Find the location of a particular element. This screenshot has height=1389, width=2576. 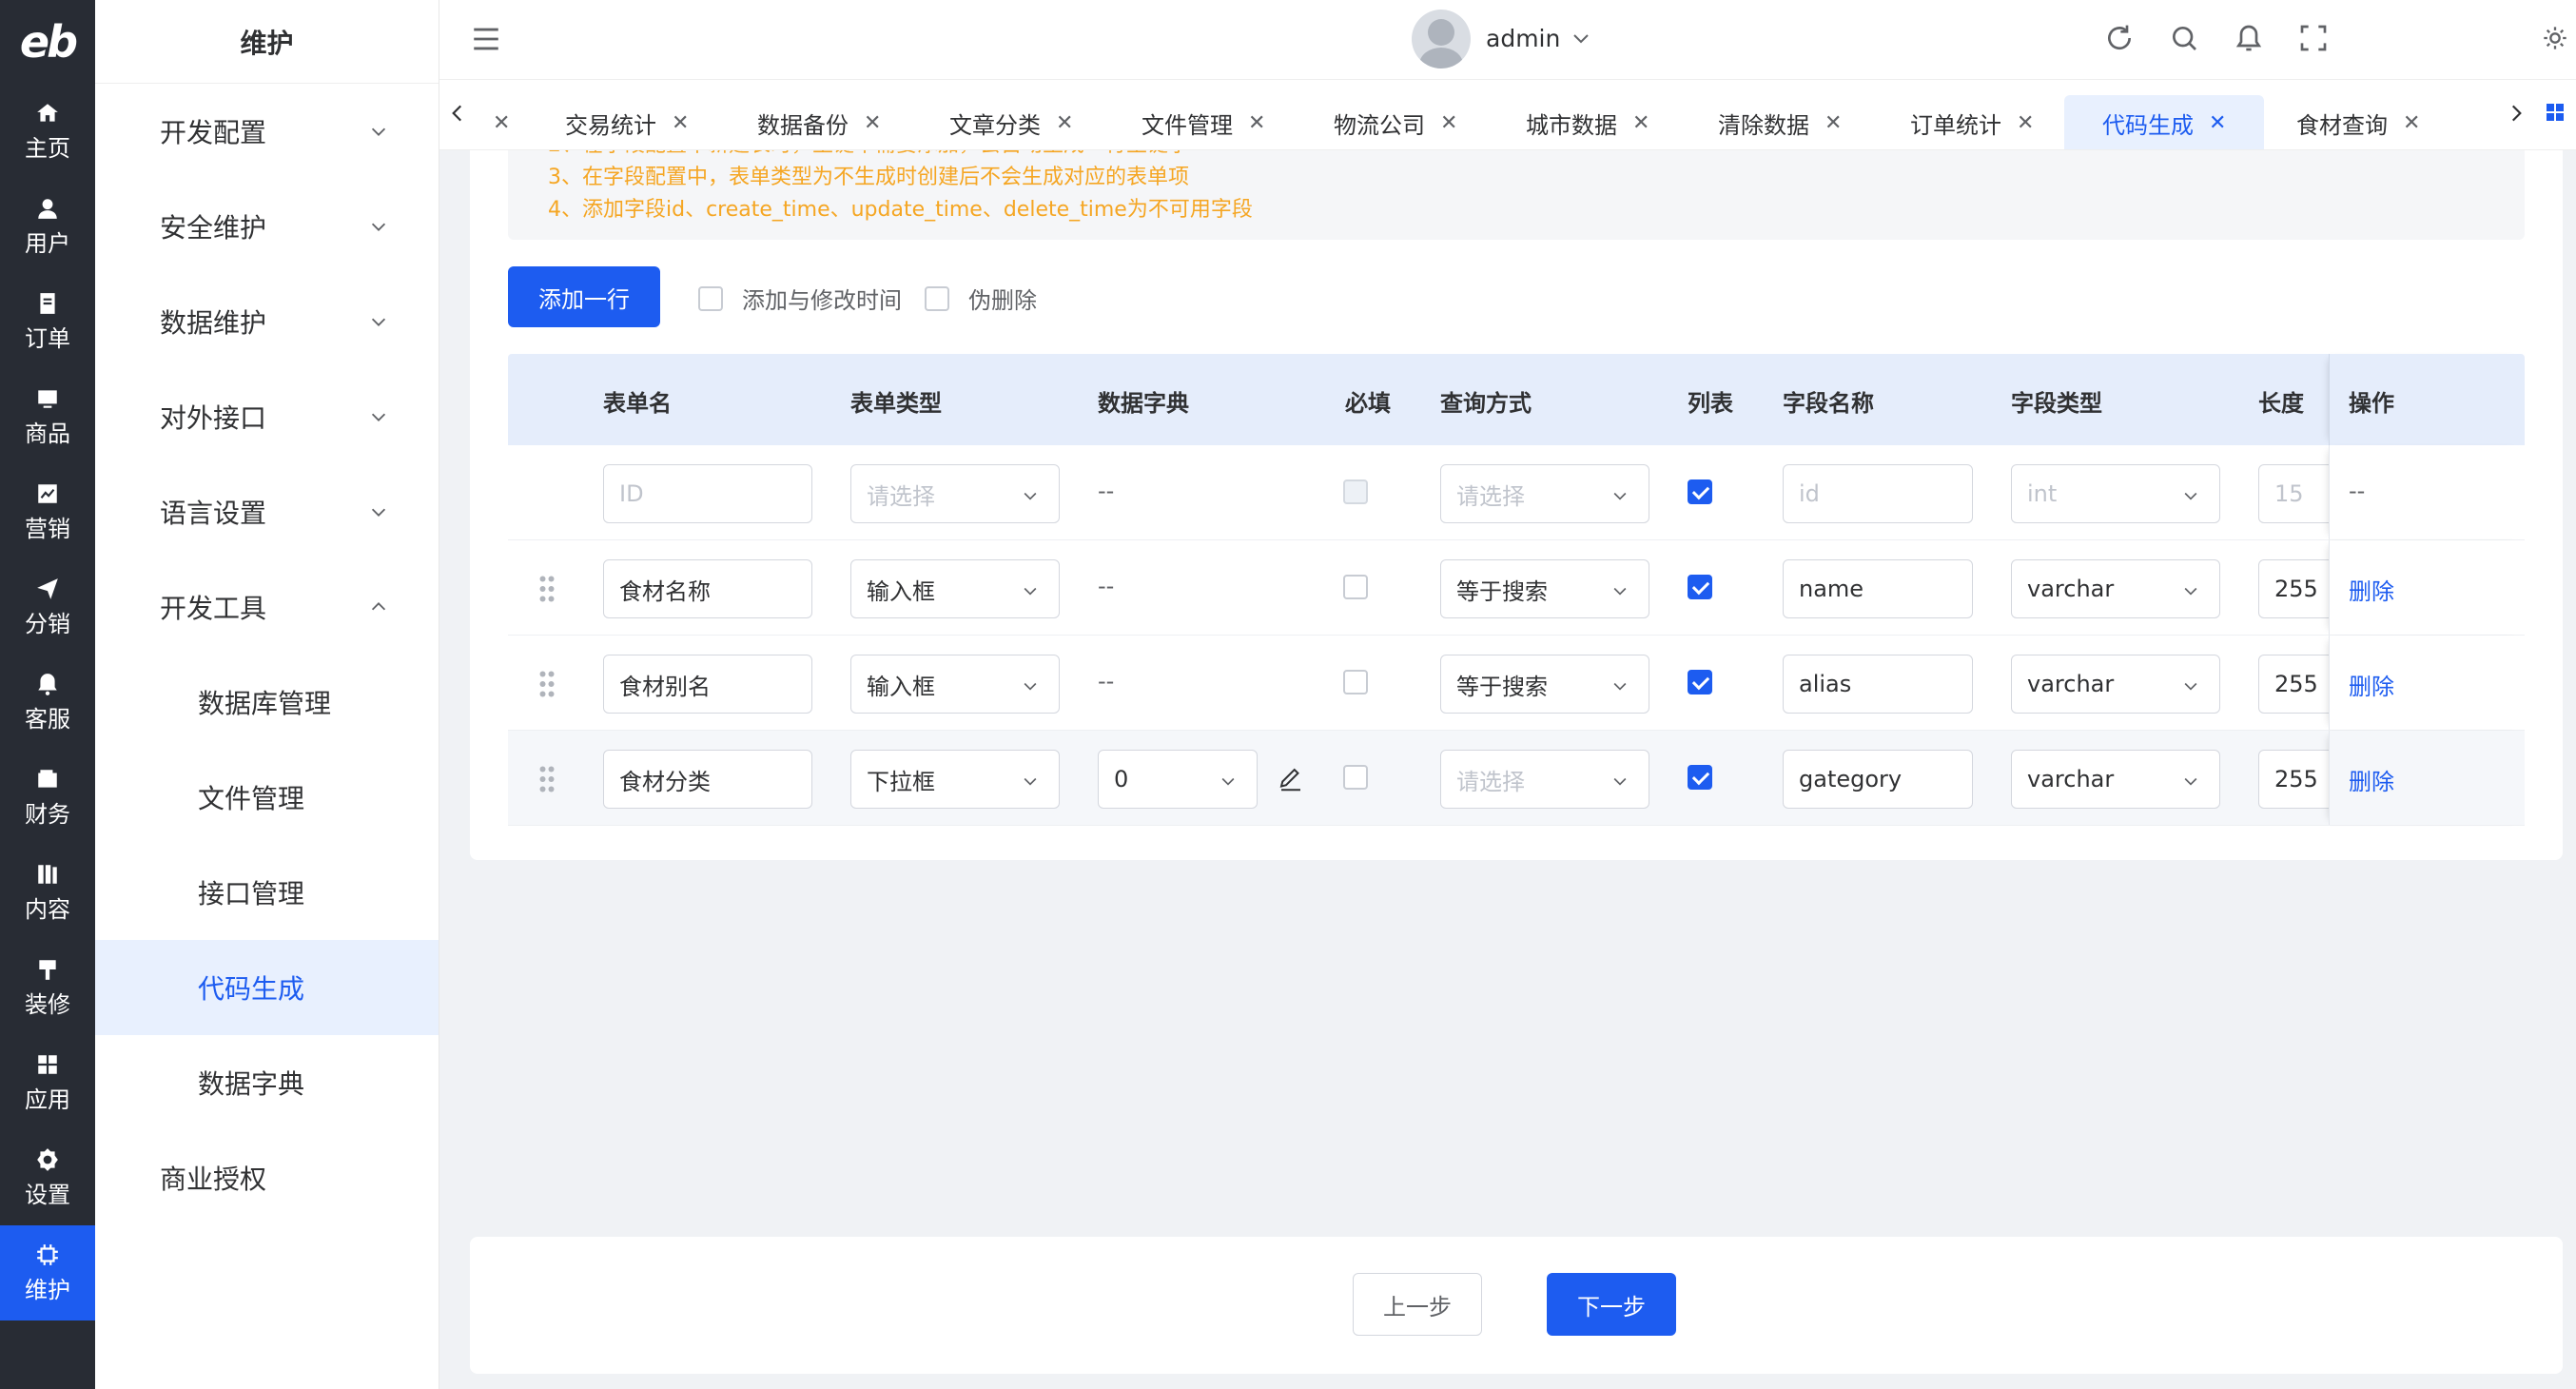

form-name-input: 食材别名 is located at coordinates (707, 684).